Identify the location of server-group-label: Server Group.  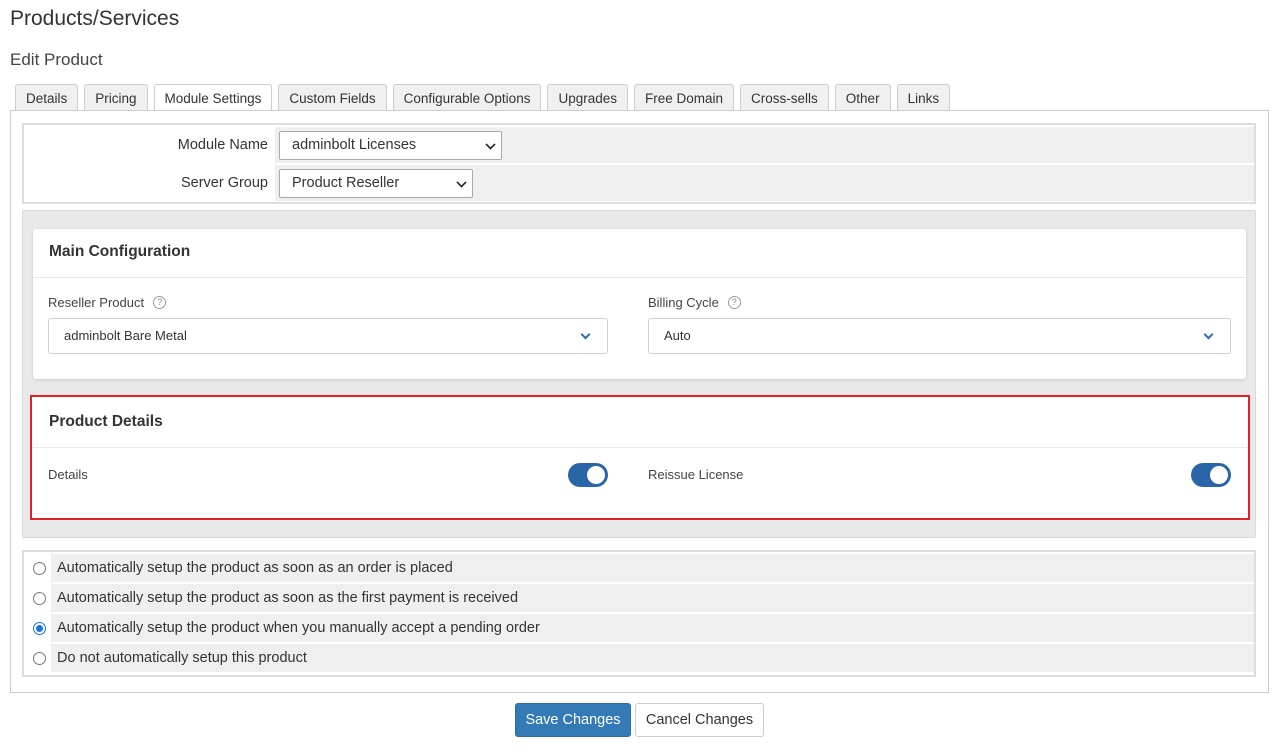
(224, 183).